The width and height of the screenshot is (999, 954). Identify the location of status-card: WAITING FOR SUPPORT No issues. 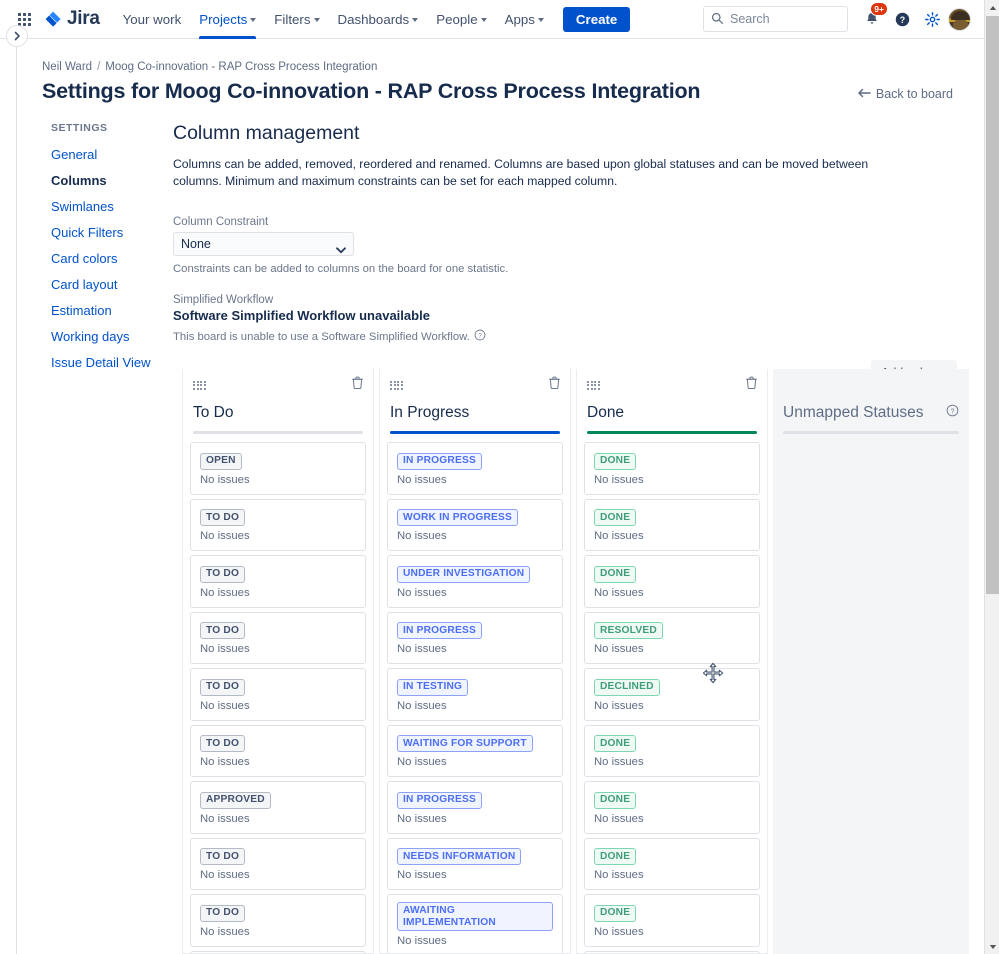
(475, 750).